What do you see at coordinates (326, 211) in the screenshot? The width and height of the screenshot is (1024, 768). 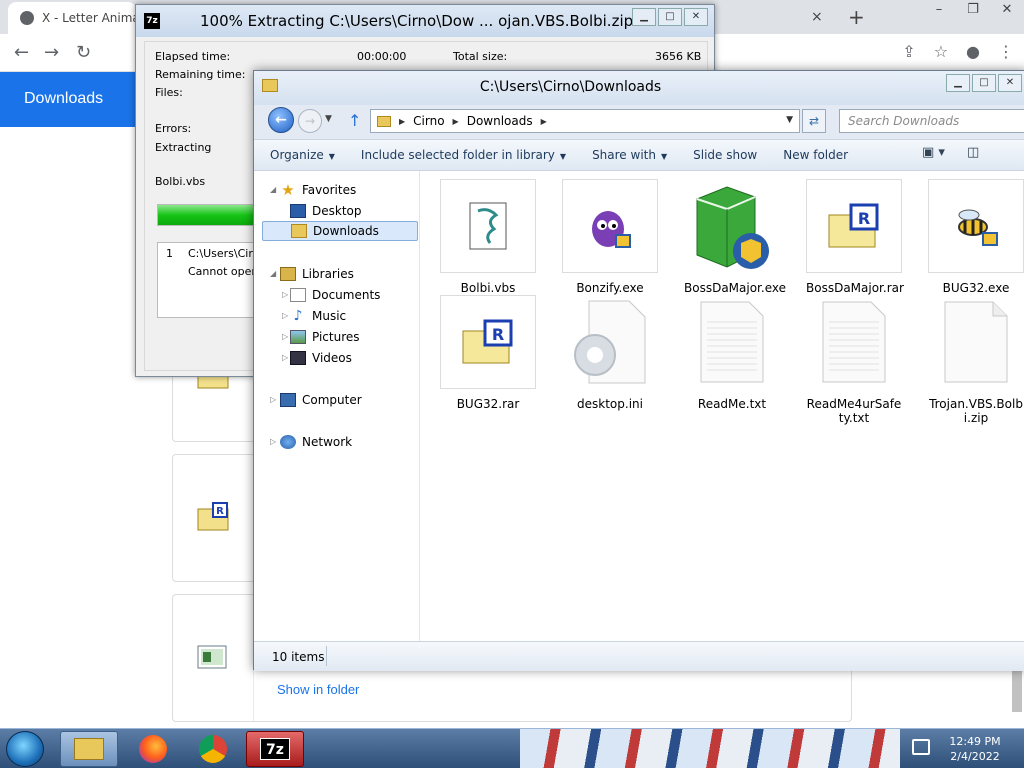 I see `nav-desktop: Desktop` at bounding box center [326, 211].